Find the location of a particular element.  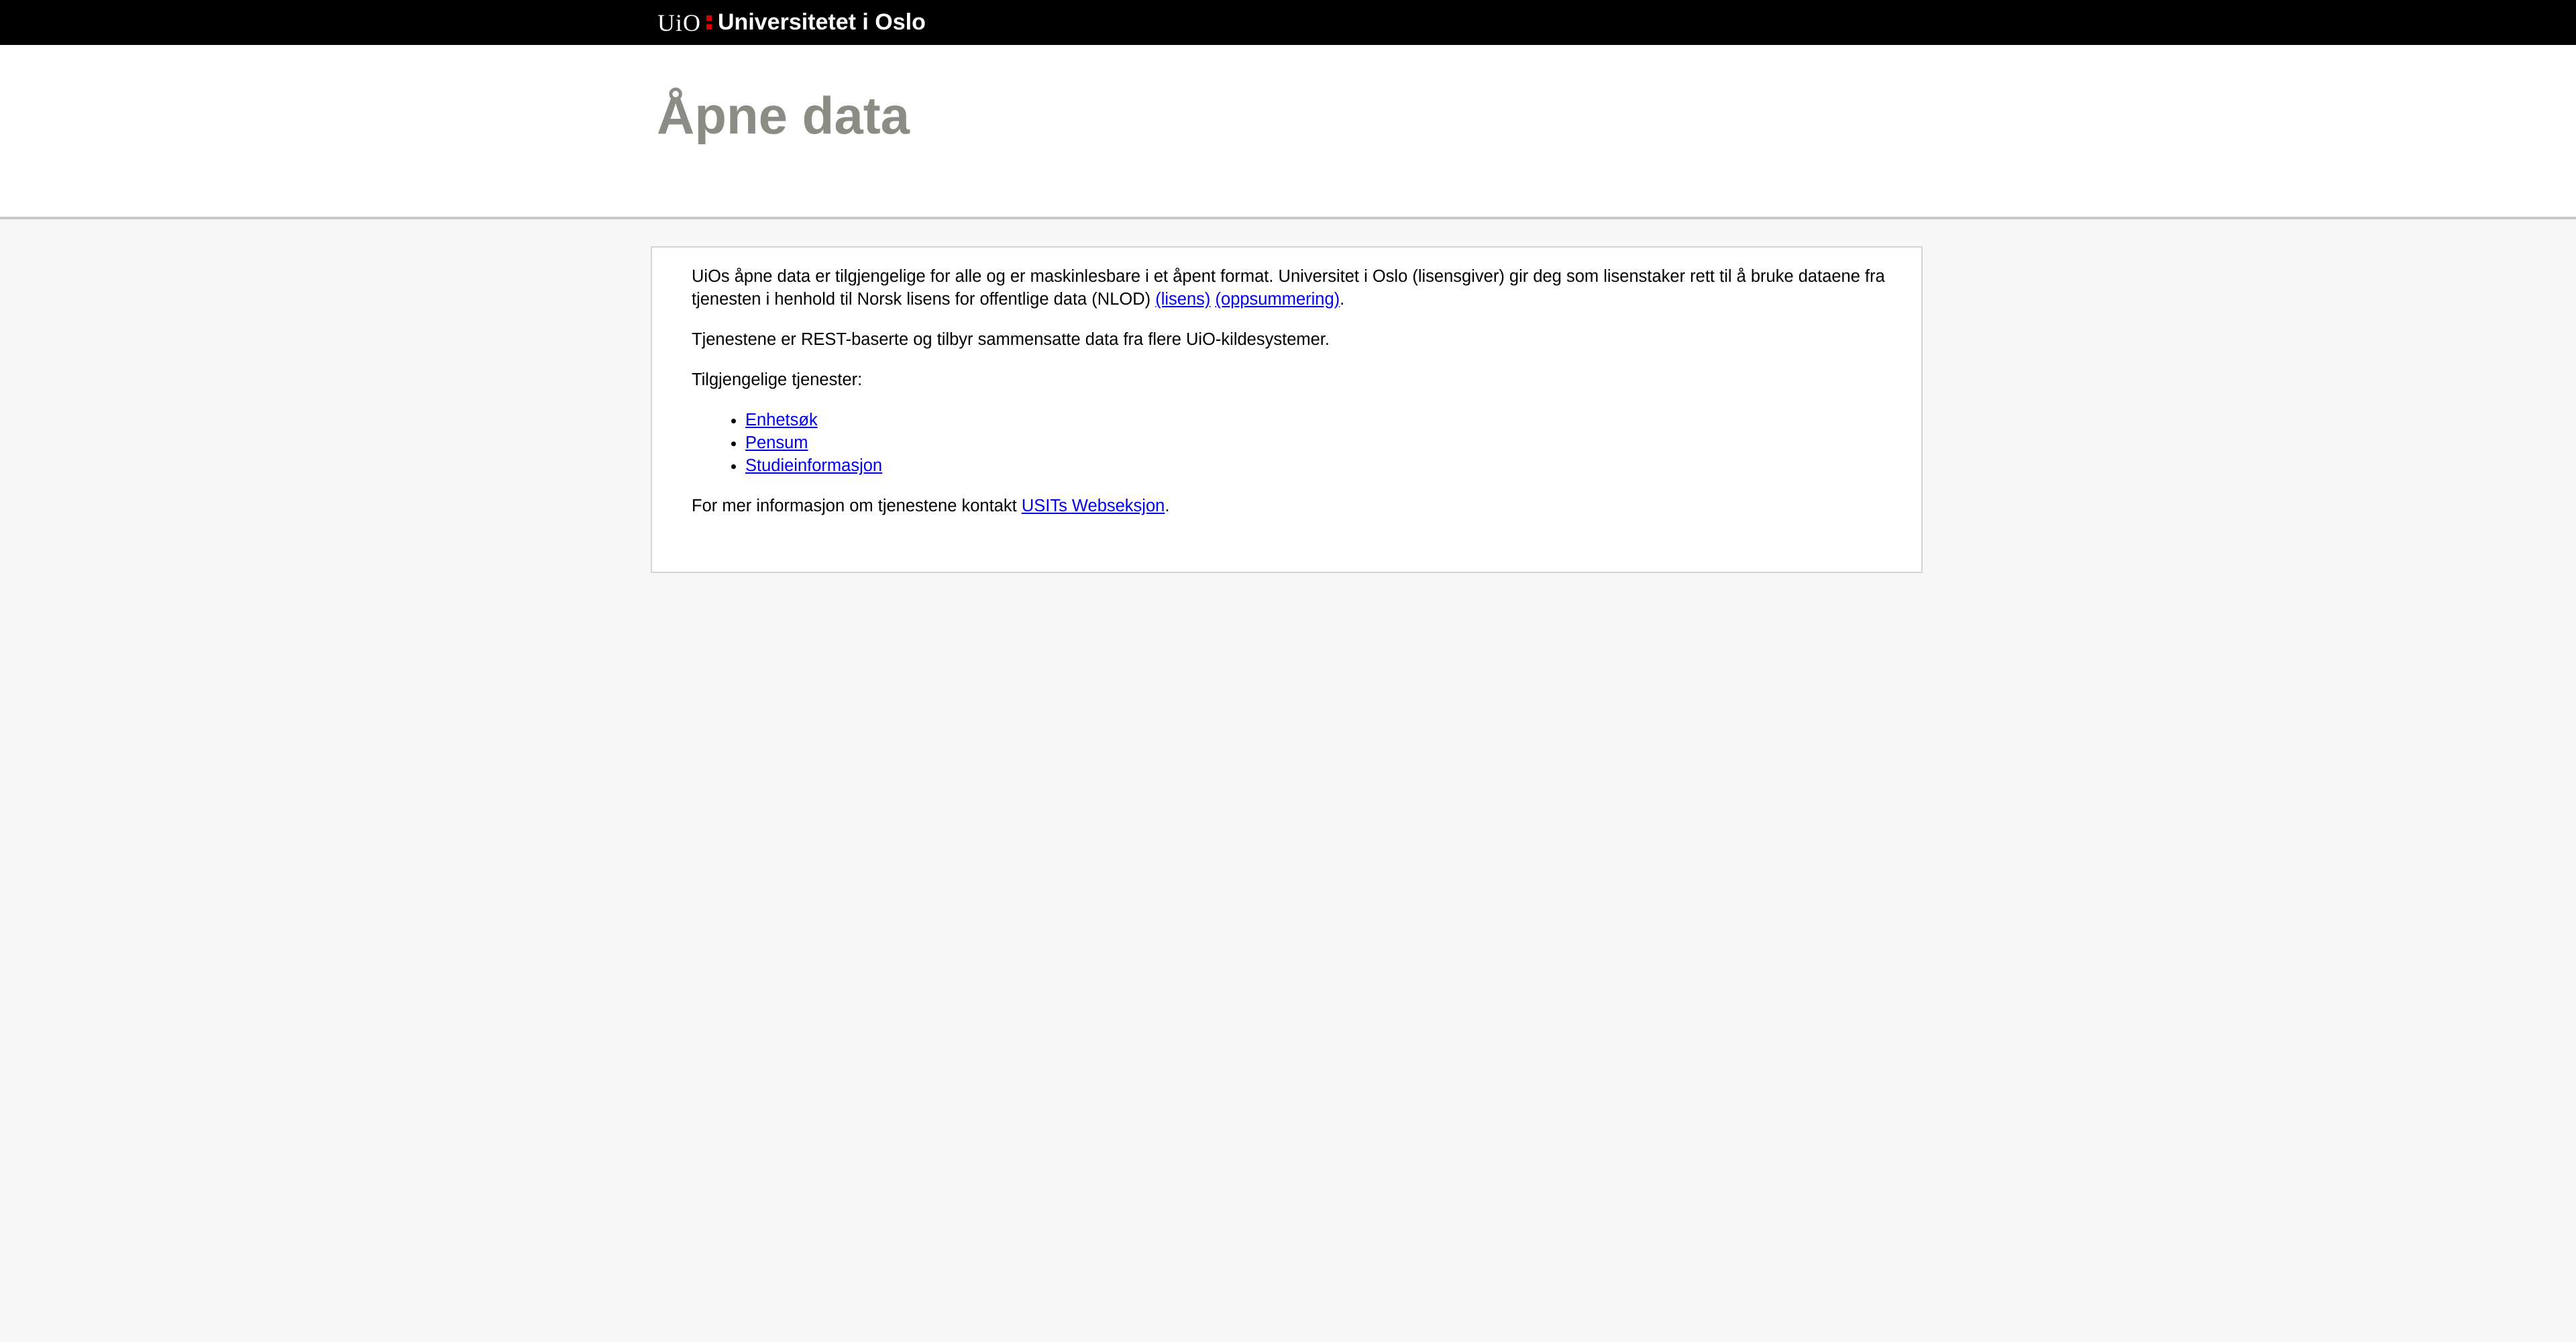

service-link-enhetsok: Enhetsøk is located at coordinates (781, 420).